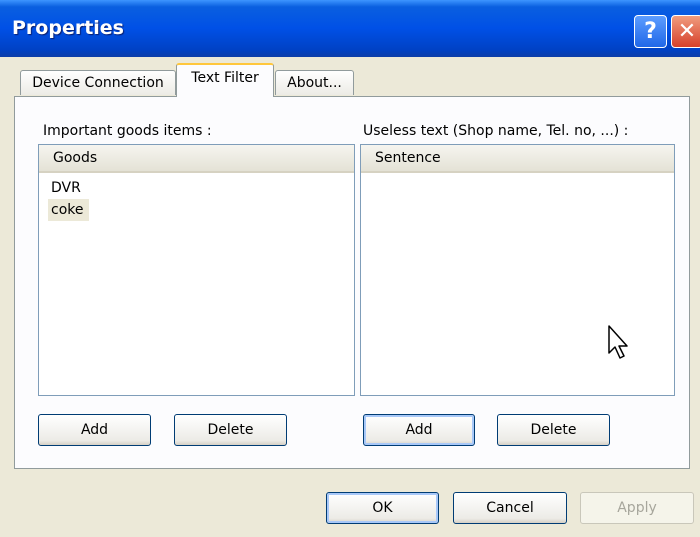  I want to click on tab-device-connection: Device Connection, so click(98, 82).